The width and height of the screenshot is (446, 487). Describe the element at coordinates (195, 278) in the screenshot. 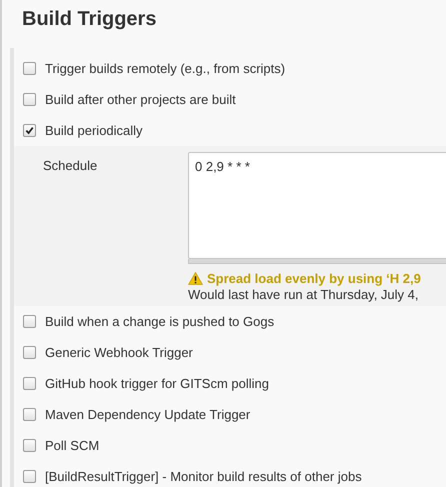

I see `warning-icon` at that location.